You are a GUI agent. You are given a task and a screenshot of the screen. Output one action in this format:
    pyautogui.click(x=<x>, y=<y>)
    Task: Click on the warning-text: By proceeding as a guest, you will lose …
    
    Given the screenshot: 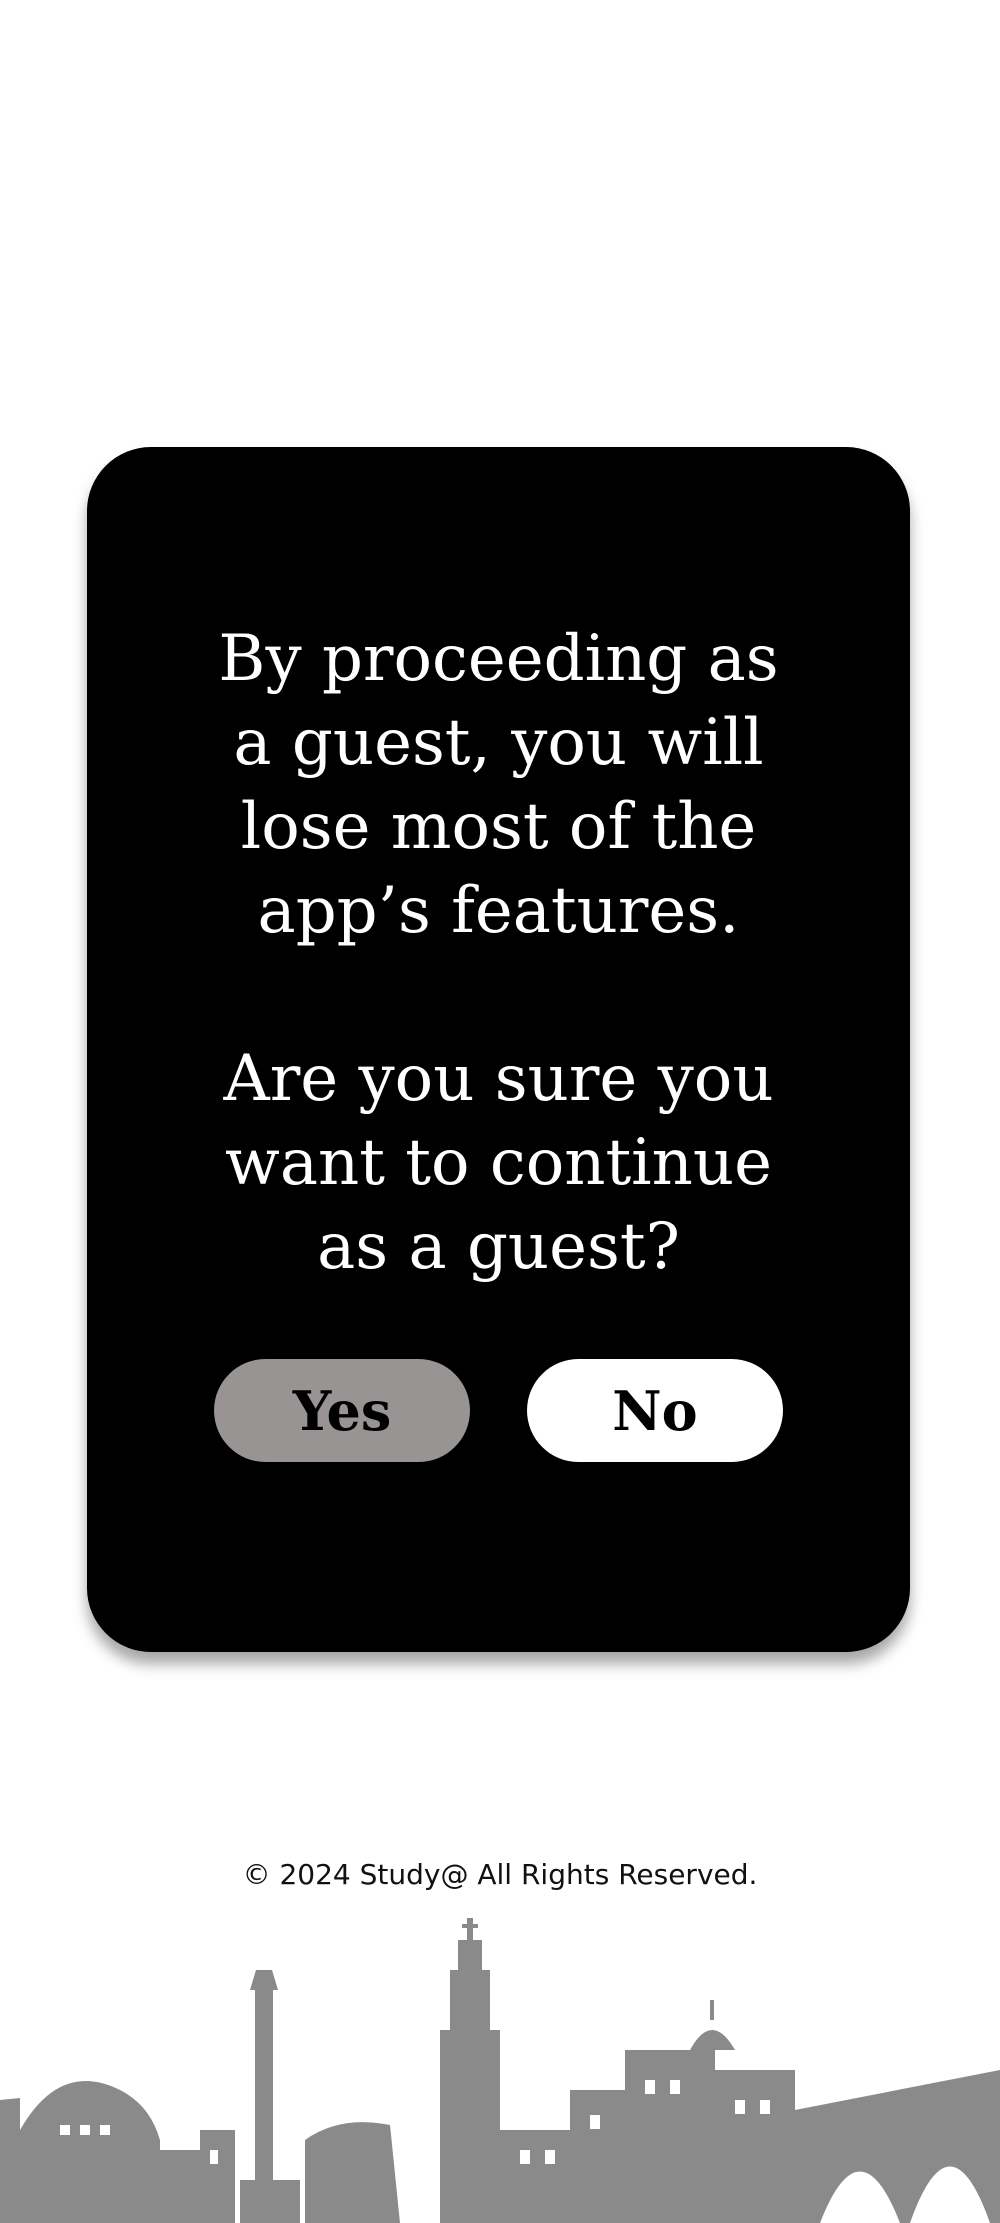 What is the action you would take?
    pyautogui.click(x=498, y=785)
    